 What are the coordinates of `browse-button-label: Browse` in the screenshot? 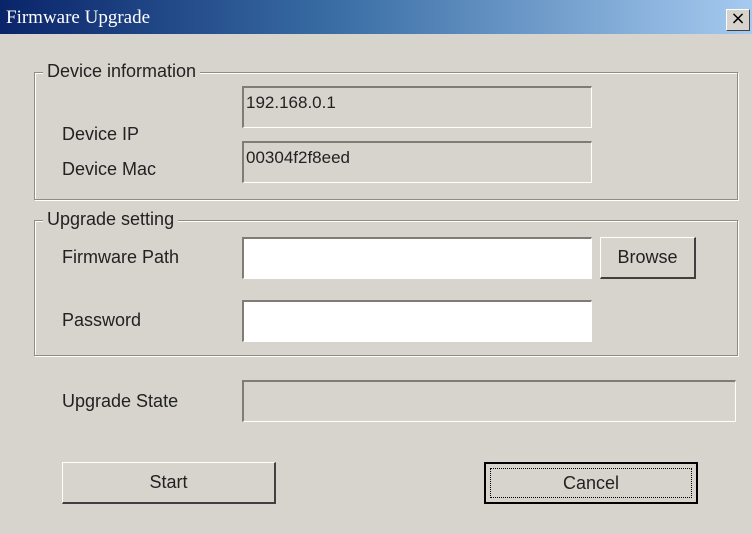 It's located at (647, 257).